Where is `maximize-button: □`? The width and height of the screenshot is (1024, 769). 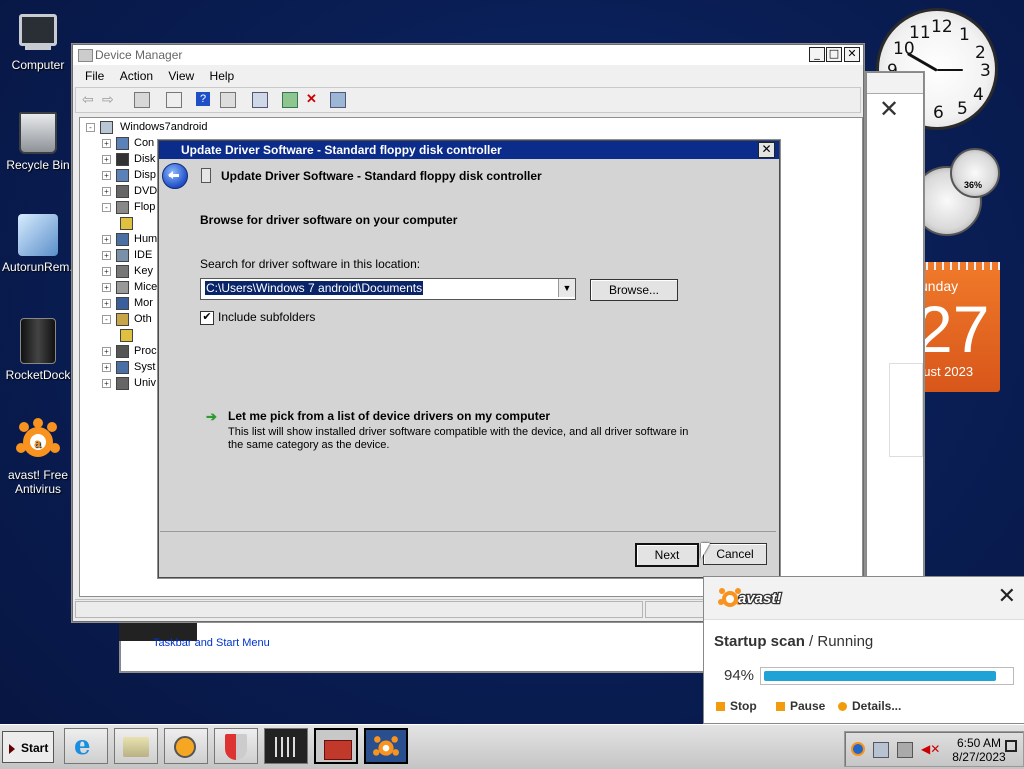
maximize-button: □ is located at coordinates (834, 54).